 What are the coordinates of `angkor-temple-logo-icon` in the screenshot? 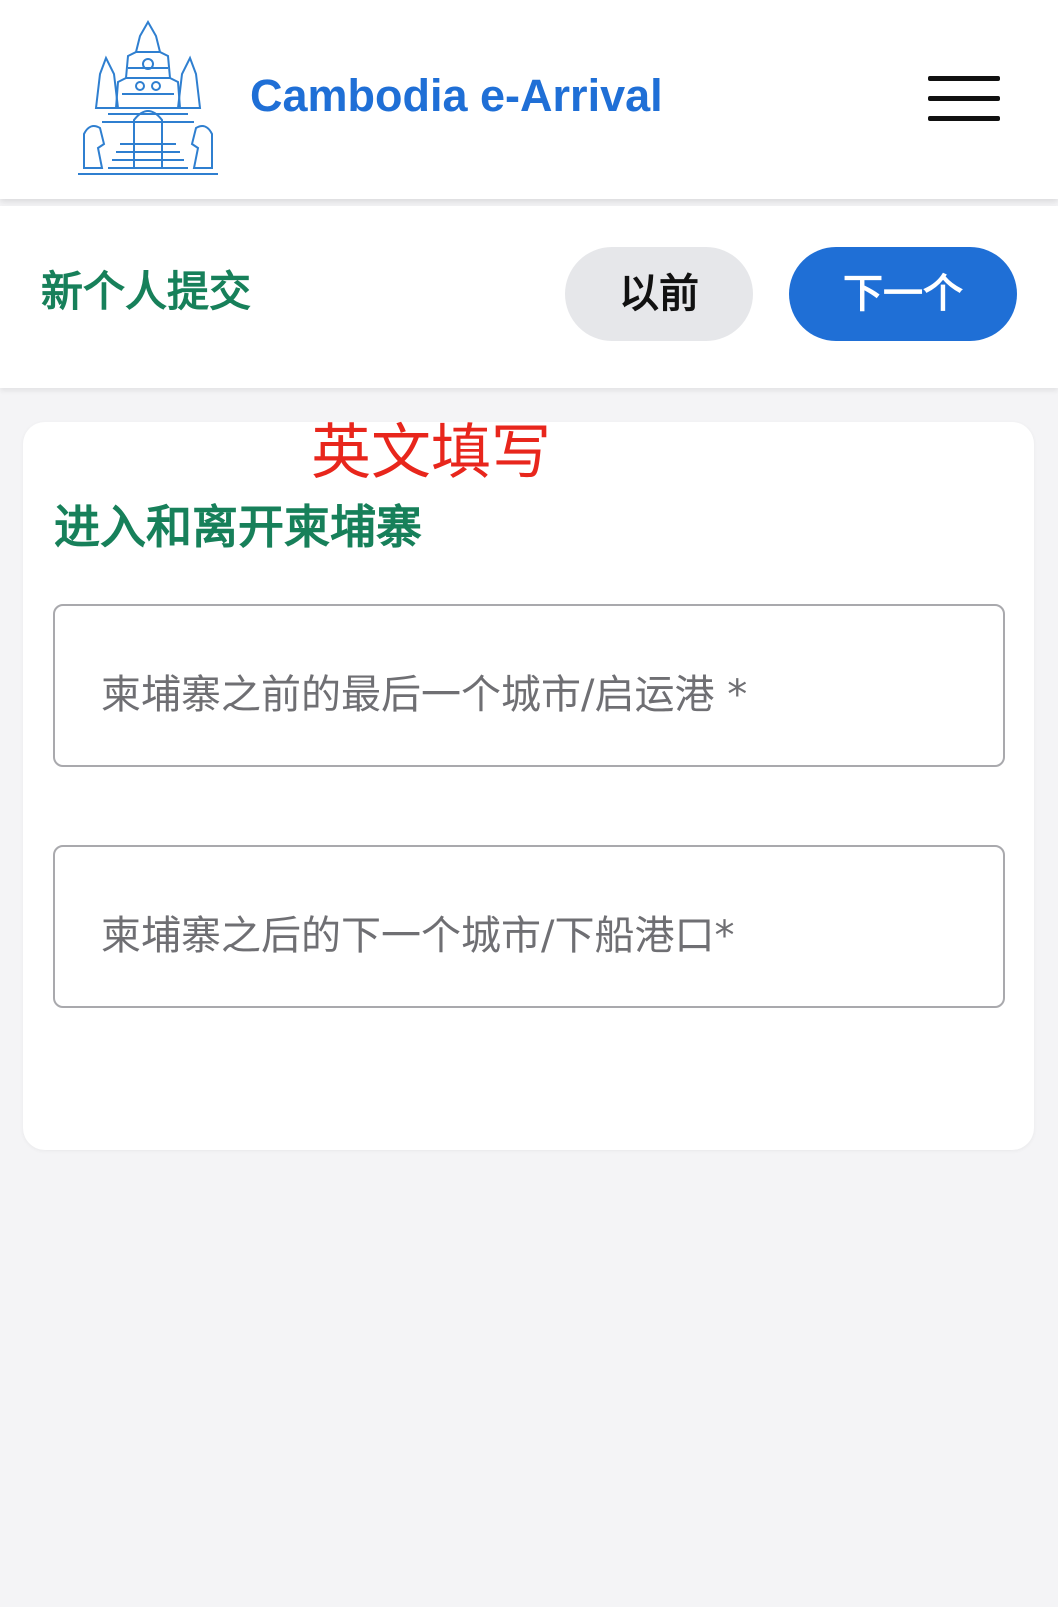 It's located at (148, 97).